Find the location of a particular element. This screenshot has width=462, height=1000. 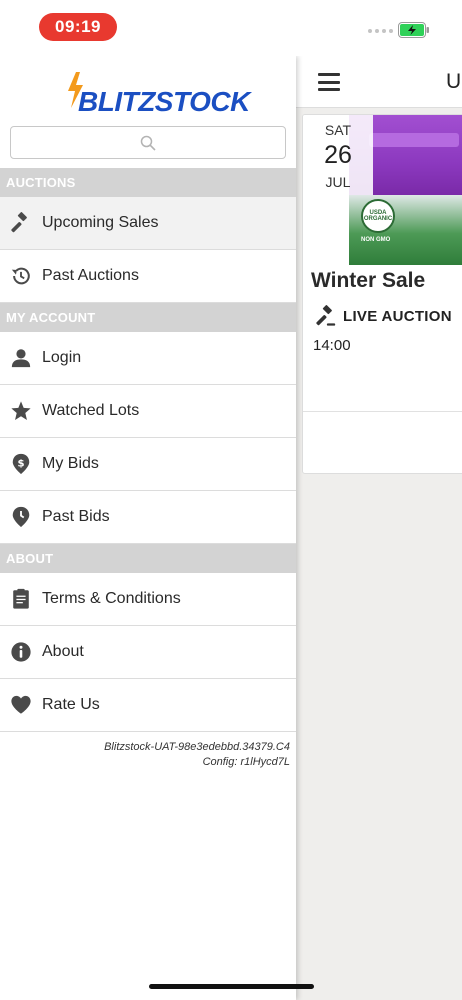

live-auction-badge: LIVE AUCTION is located at coordinates (383, 316).